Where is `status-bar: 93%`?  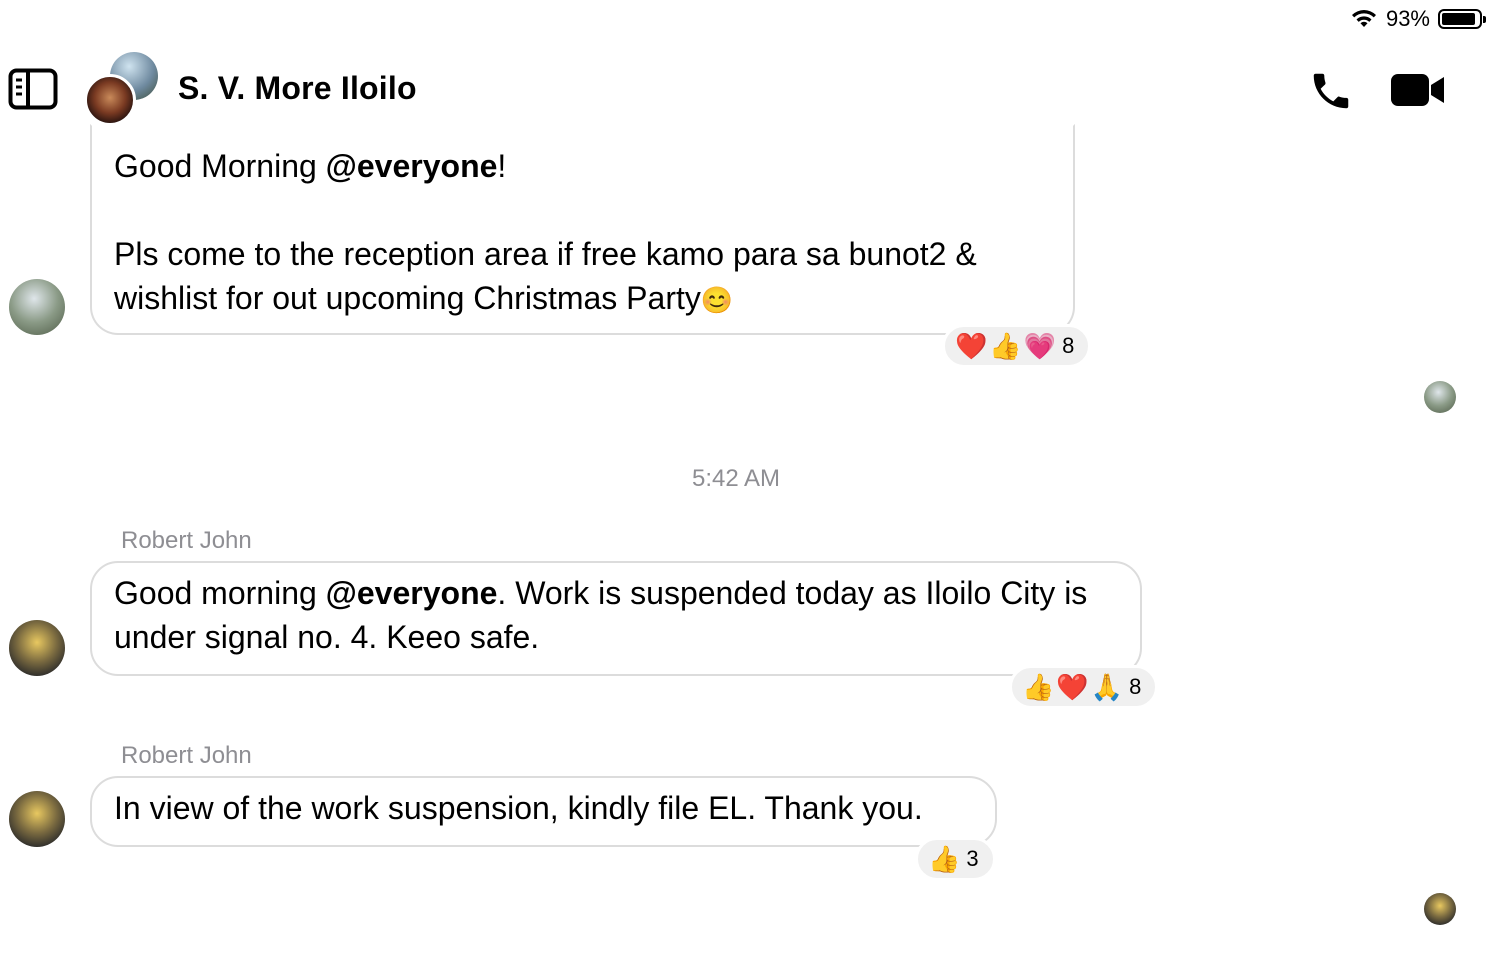 status-bar: 93% is located at coordinates (1418, 19).